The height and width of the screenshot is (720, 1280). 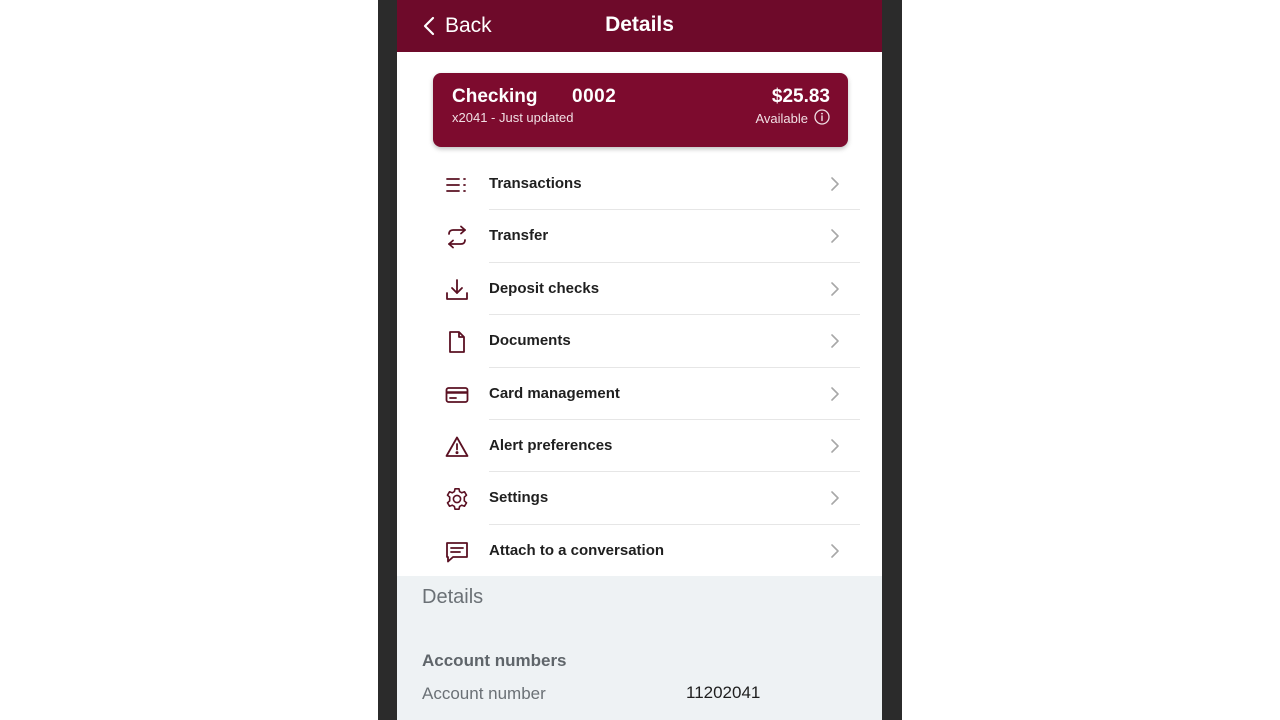 What do you see at coordinates (639, 446) in the screenshot?
I see `menu-item-alert-preferences: Alert preferences` at bounding box center [639, 446].